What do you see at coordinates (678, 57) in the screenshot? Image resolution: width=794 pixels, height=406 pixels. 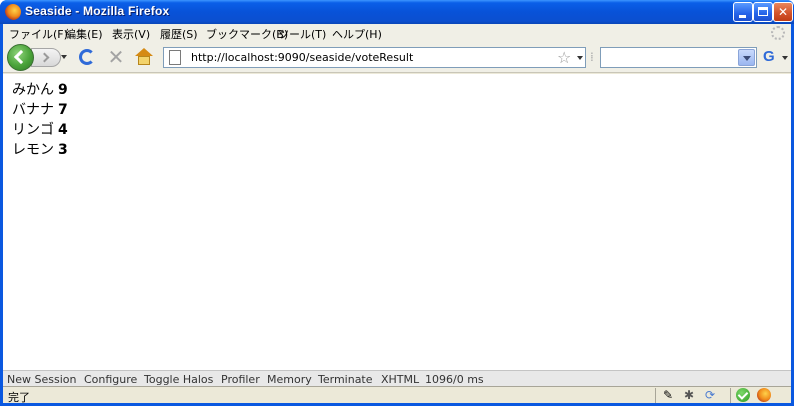 I see `search-input` at bounding box center [678, 57].